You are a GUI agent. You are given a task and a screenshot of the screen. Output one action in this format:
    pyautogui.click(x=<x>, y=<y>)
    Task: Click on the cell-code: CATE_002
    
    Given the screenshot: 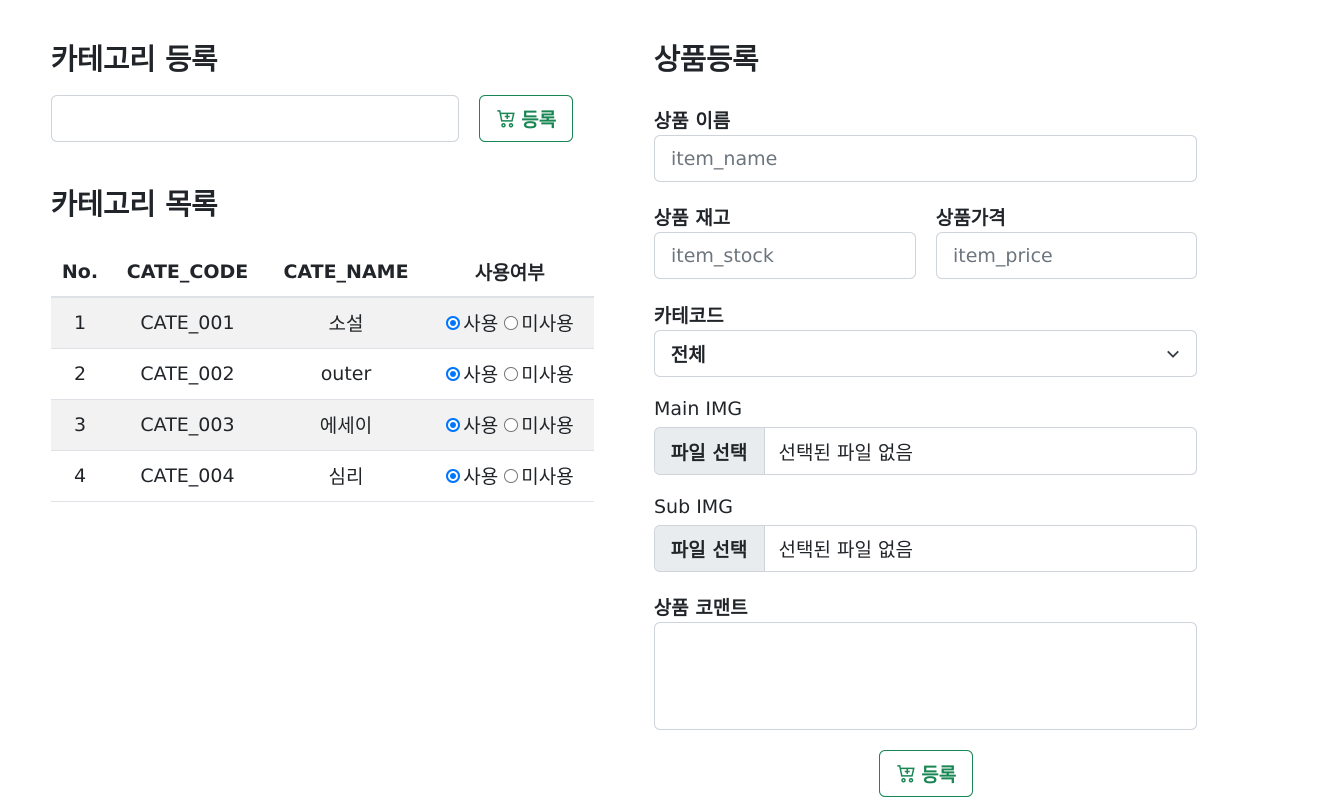 What is the action you would take?
    pyautogui.click(x=187, y=374)
    